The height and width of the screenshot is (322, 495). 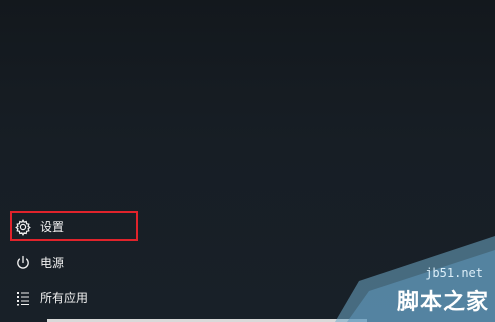 What do you see at coordinates (64, 298) in the screenshot?
I see `all-apps-label: 所有应用` at bounding box center [64, 298].